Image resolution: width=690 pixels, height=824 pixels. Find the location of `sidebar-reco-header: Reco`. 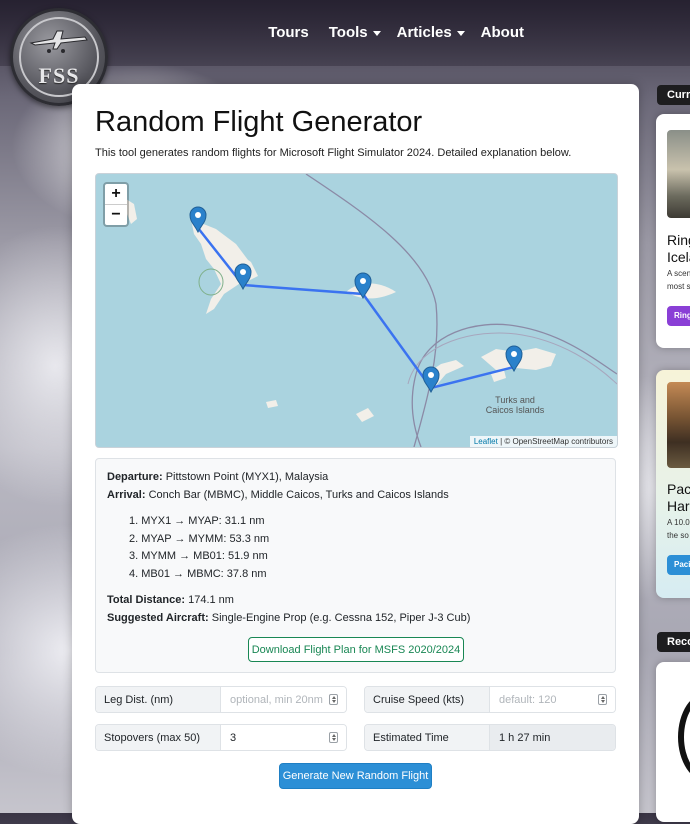

sidebar-reco-header: Reco is located at coordinates (673, 642).